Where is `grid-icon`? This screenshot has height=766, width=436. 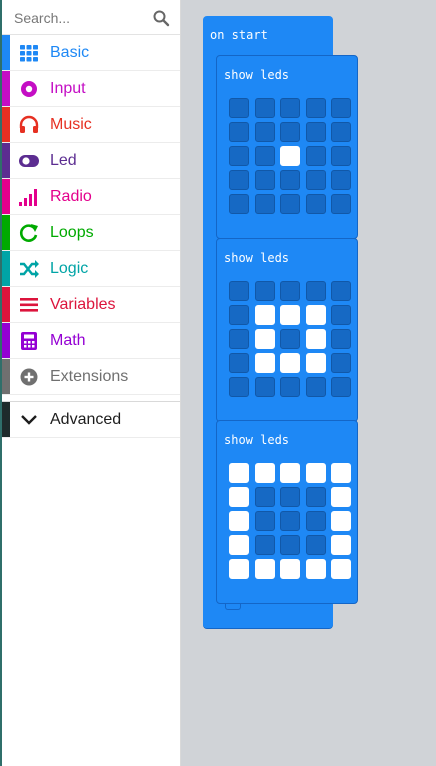 grid-icon is located at coordinates (29, 53).